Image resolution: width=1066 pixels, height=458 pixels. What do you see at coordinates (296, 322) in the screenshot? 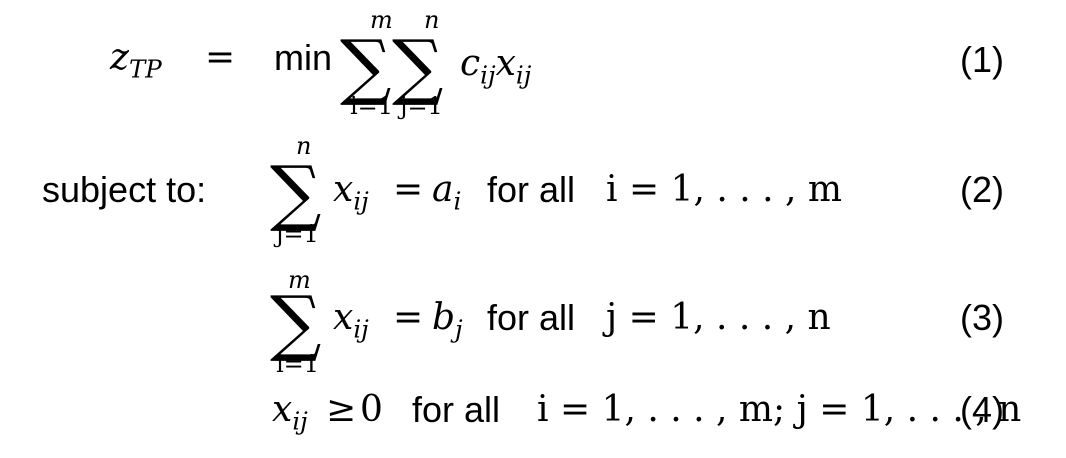
I see `sum4-symbol: ∑` at bounding box center [296, 322].